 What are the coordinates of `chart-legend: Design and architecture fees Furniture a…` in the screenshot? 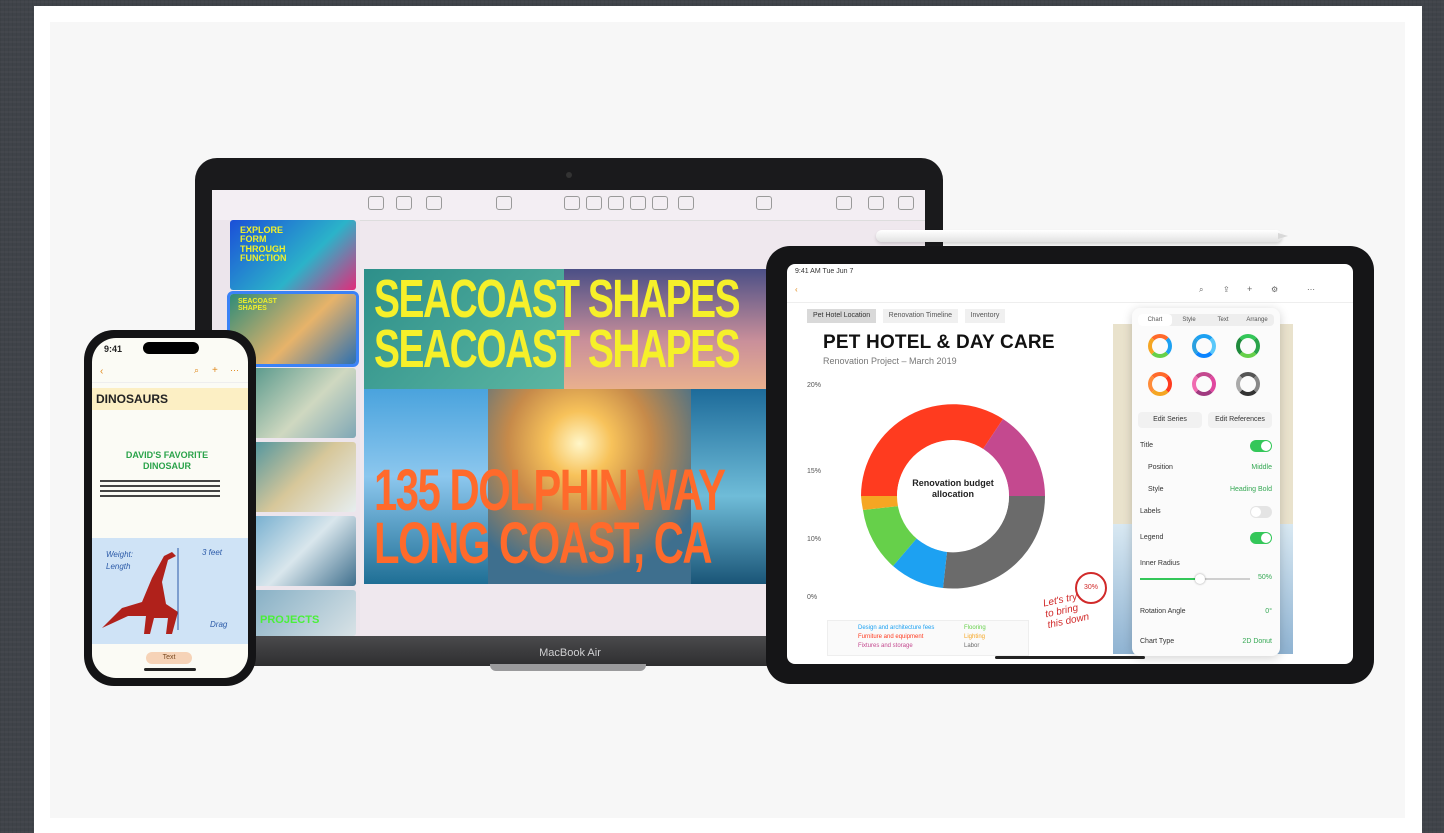 It's located at (928, 638).